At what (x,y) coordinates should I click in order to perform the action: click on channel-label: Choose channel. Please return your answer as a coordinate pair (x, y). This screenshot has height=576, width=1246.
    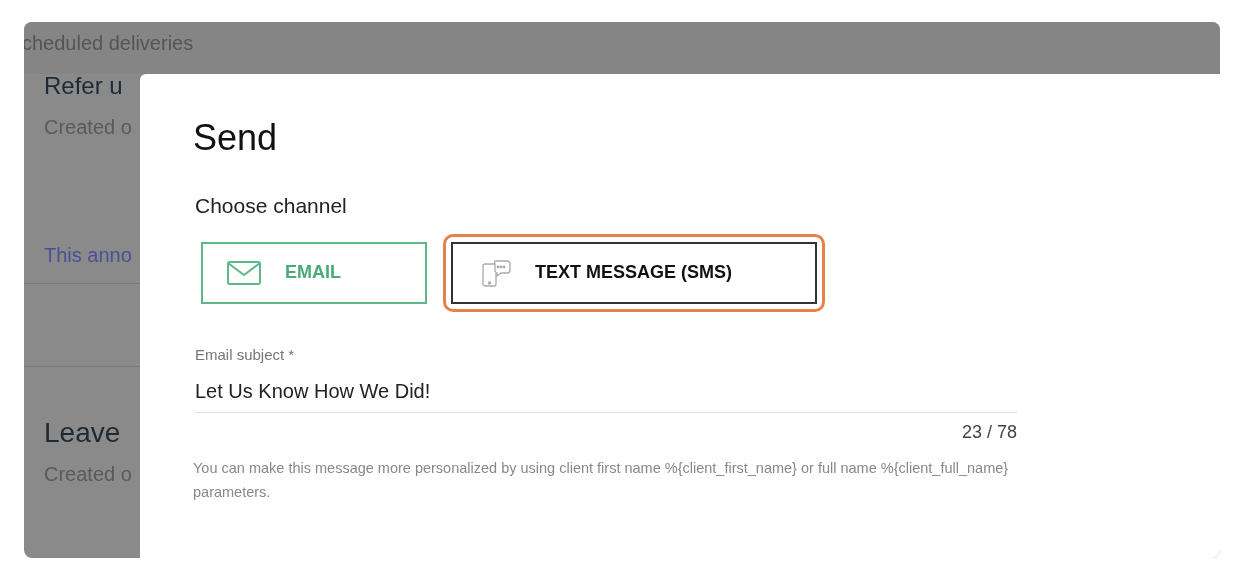
    Looking at the image, I should click on (271, 206).